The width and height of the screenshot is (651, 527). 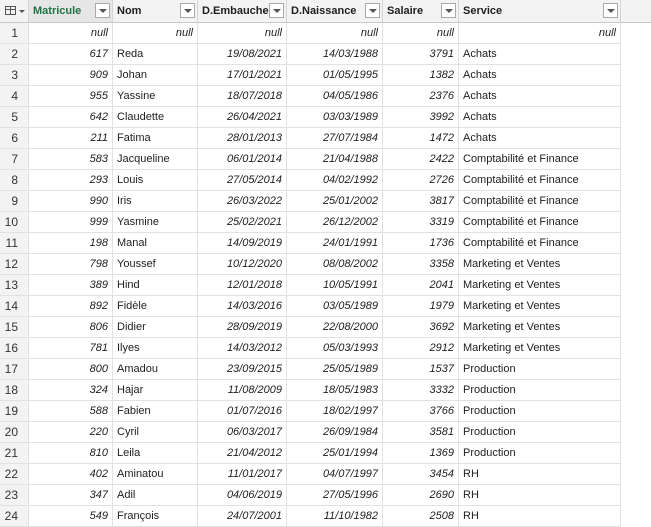 I want to click on cell-salaire: 3581, so click(x=421, y=432).